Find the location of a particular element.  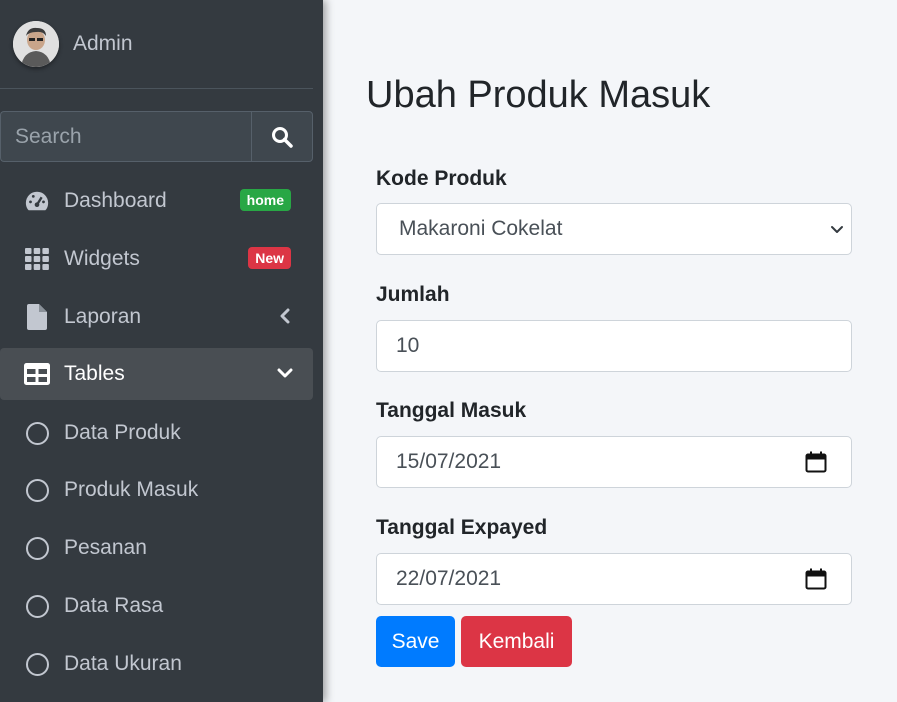

kembali-button: Kembali is located at coordinates (516, 641).